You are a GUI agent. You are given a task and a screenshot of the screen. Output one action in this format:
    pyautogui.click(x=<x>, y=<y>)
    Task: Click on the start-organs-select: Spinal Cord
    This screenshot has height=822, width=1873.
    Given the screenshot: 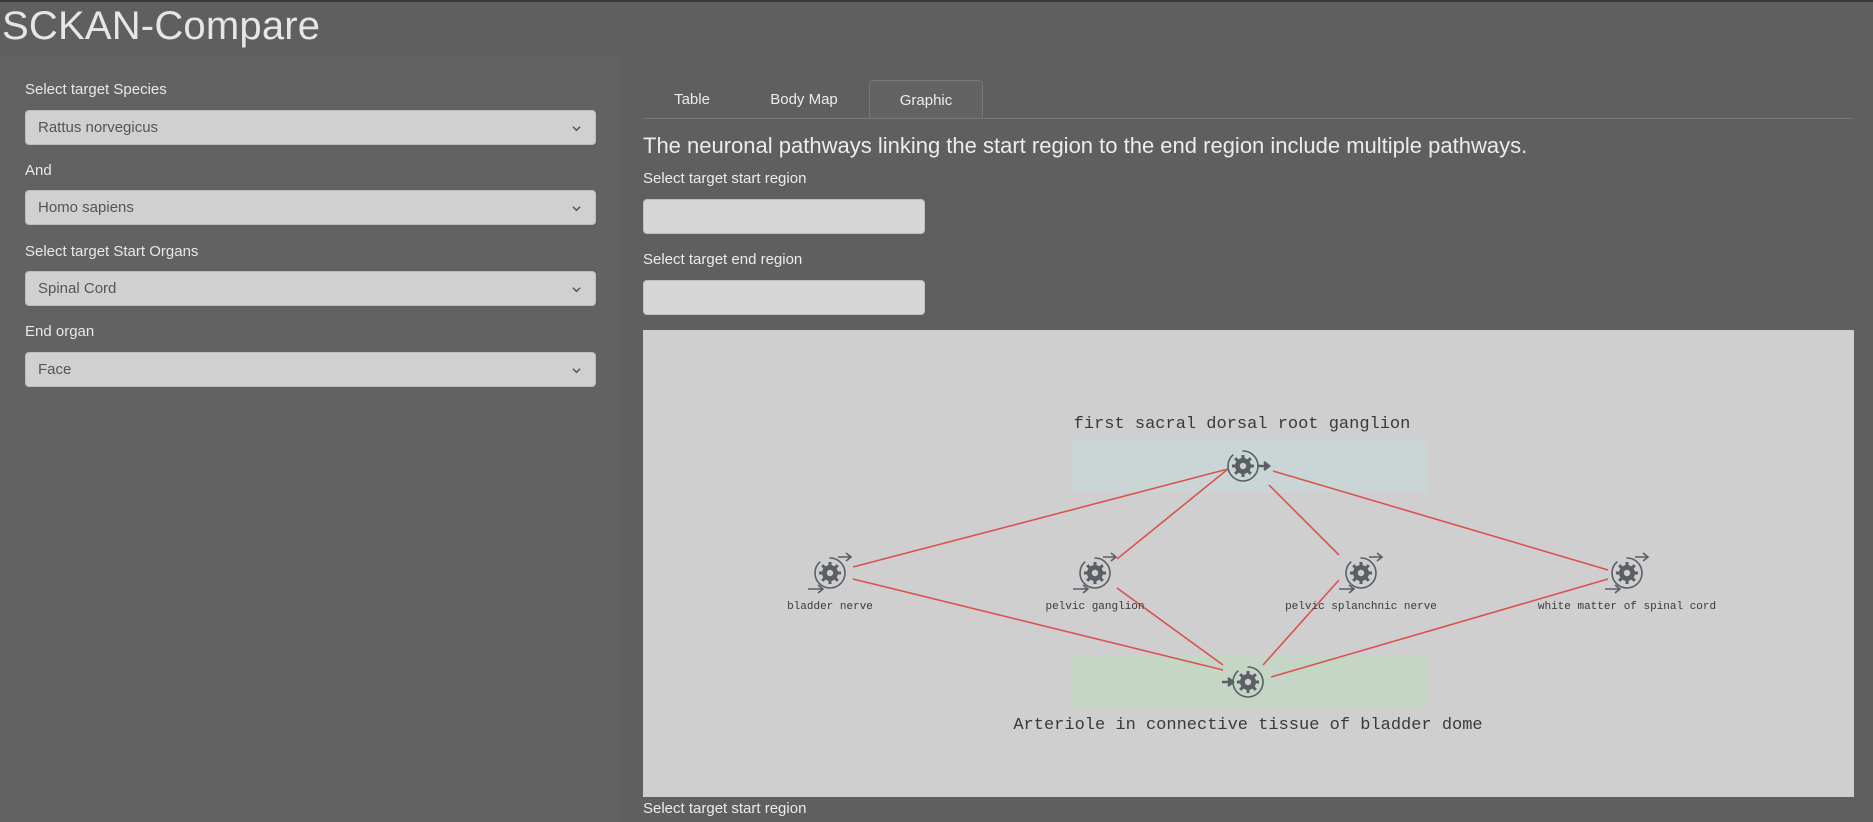 What is the action you would take?
    pyautogui.click(x=310, y=288)
    